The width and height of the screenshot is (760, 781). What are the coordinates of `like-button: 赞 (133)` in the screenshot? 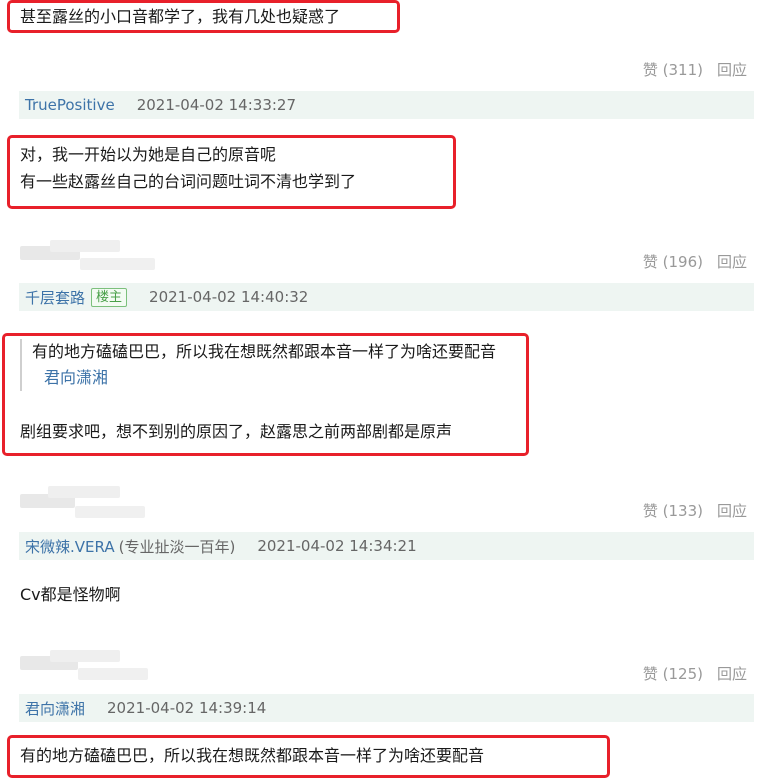 It's located at (673, 510).